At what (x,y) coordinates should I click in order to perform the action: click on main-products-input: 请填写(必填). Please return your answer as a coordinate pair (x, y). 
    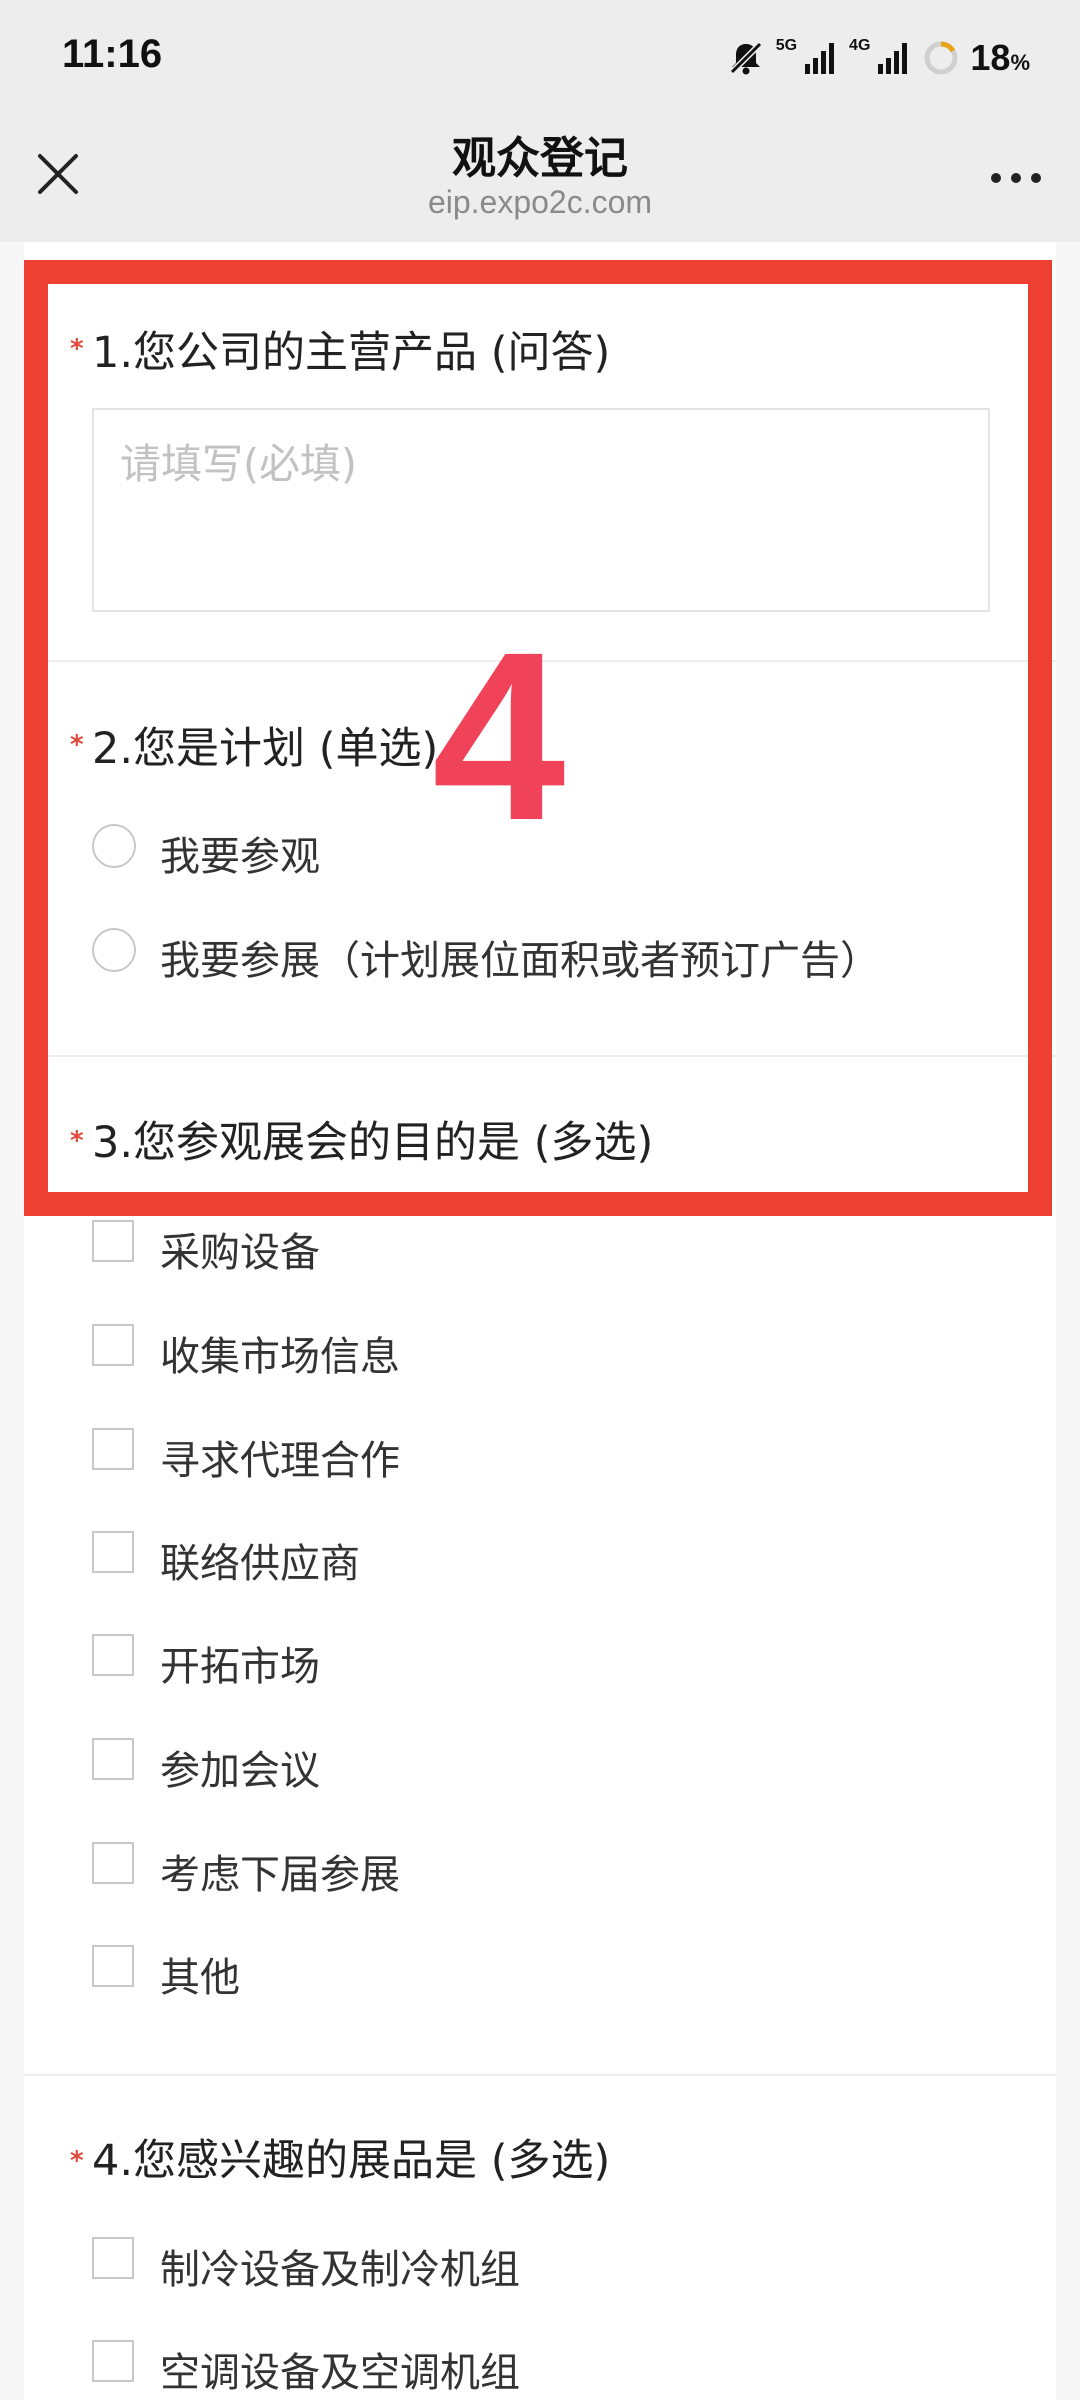
    Looking at the image, I should click on (541, 510).